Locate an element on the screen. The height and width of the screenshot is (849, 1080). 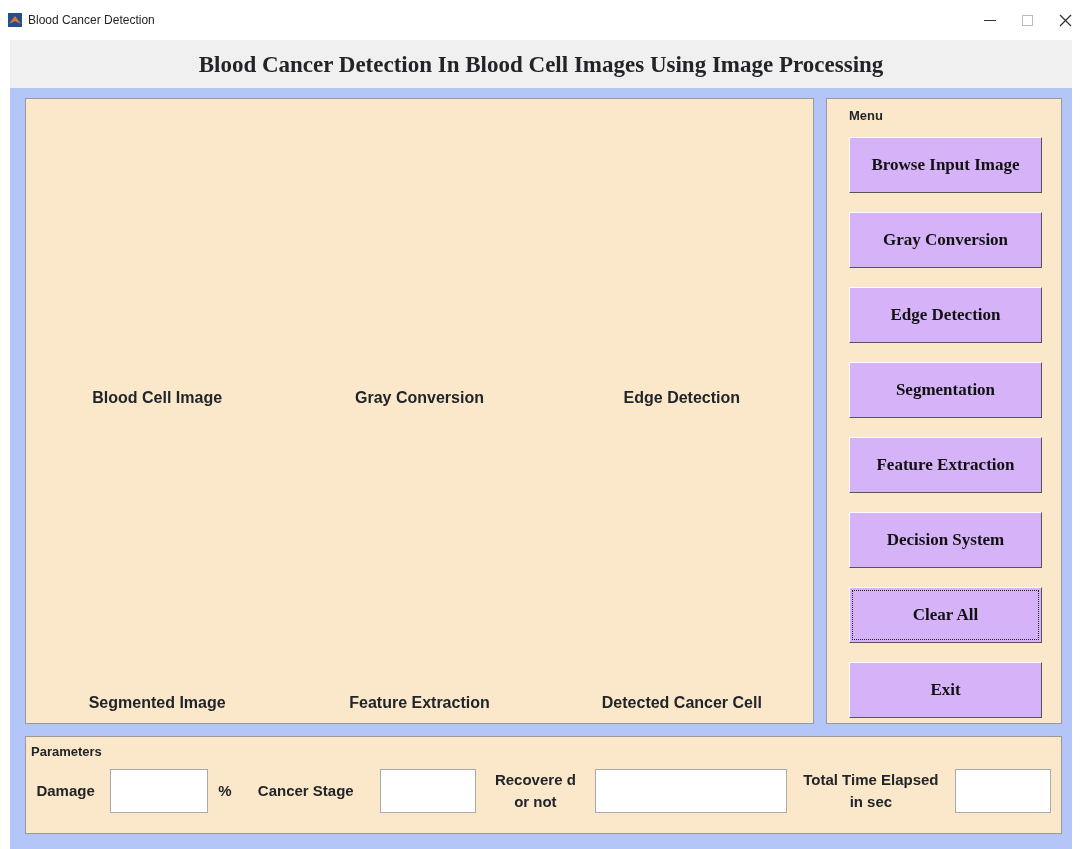
app-heading: Blood Cancer Detection In Blood Cell Images Using Image Processing is located at coordinates (541, 65).